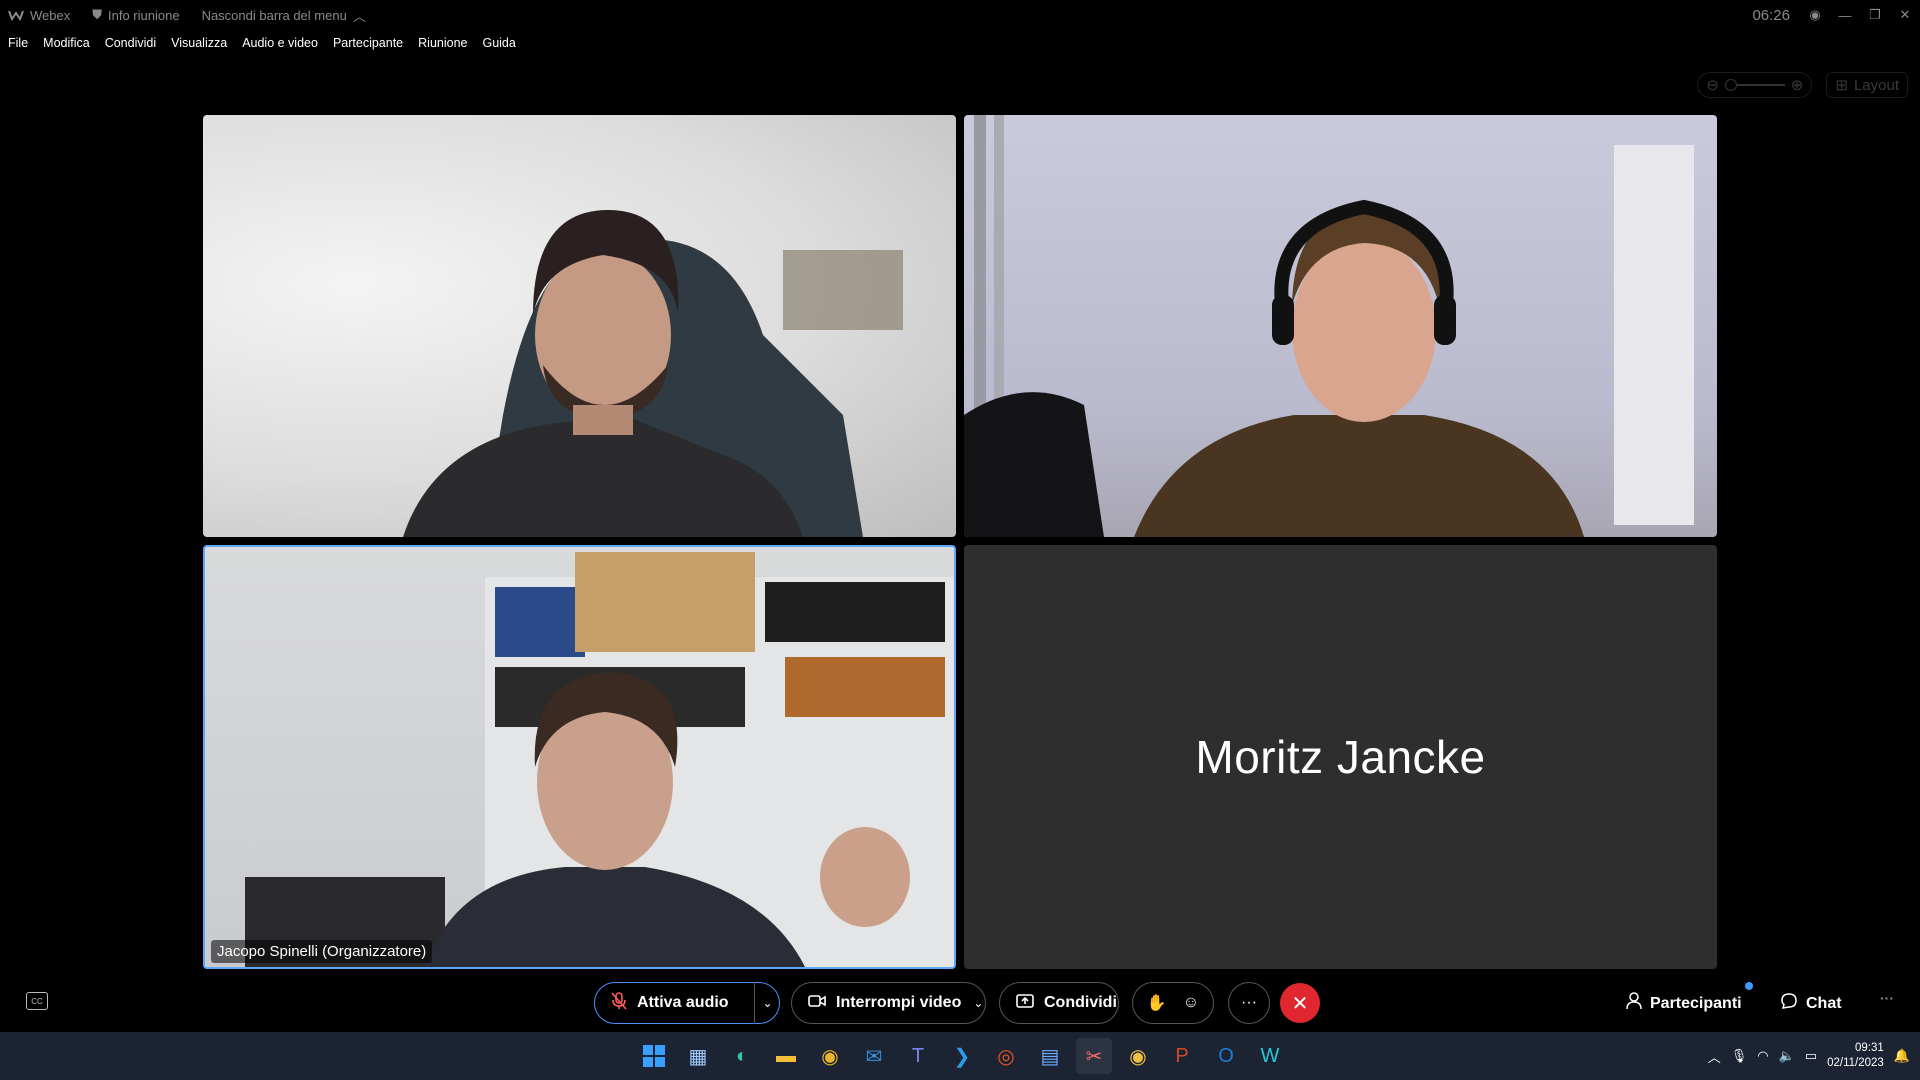 This screenshot has width=1920, height=1080. I want to click on menu-riunione: Riunione, so click(442, 43).